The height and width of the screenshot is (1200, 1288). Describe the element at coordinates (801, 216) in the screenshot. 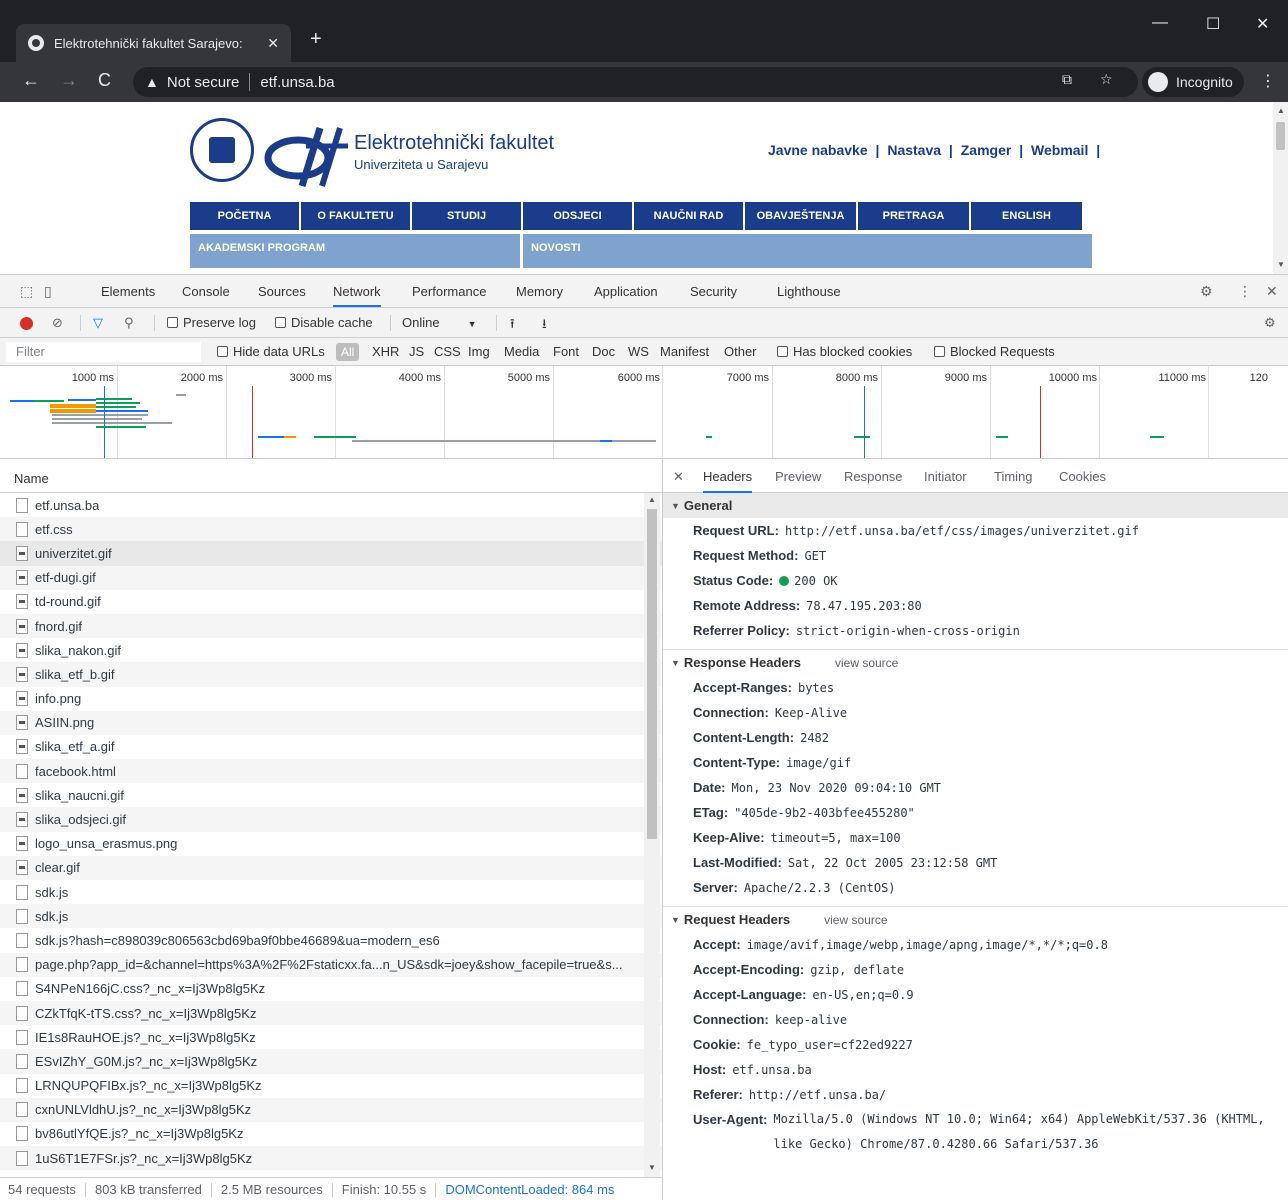

I see `menu-obavjestenja: OBAVJEŠTENJA` at that location.